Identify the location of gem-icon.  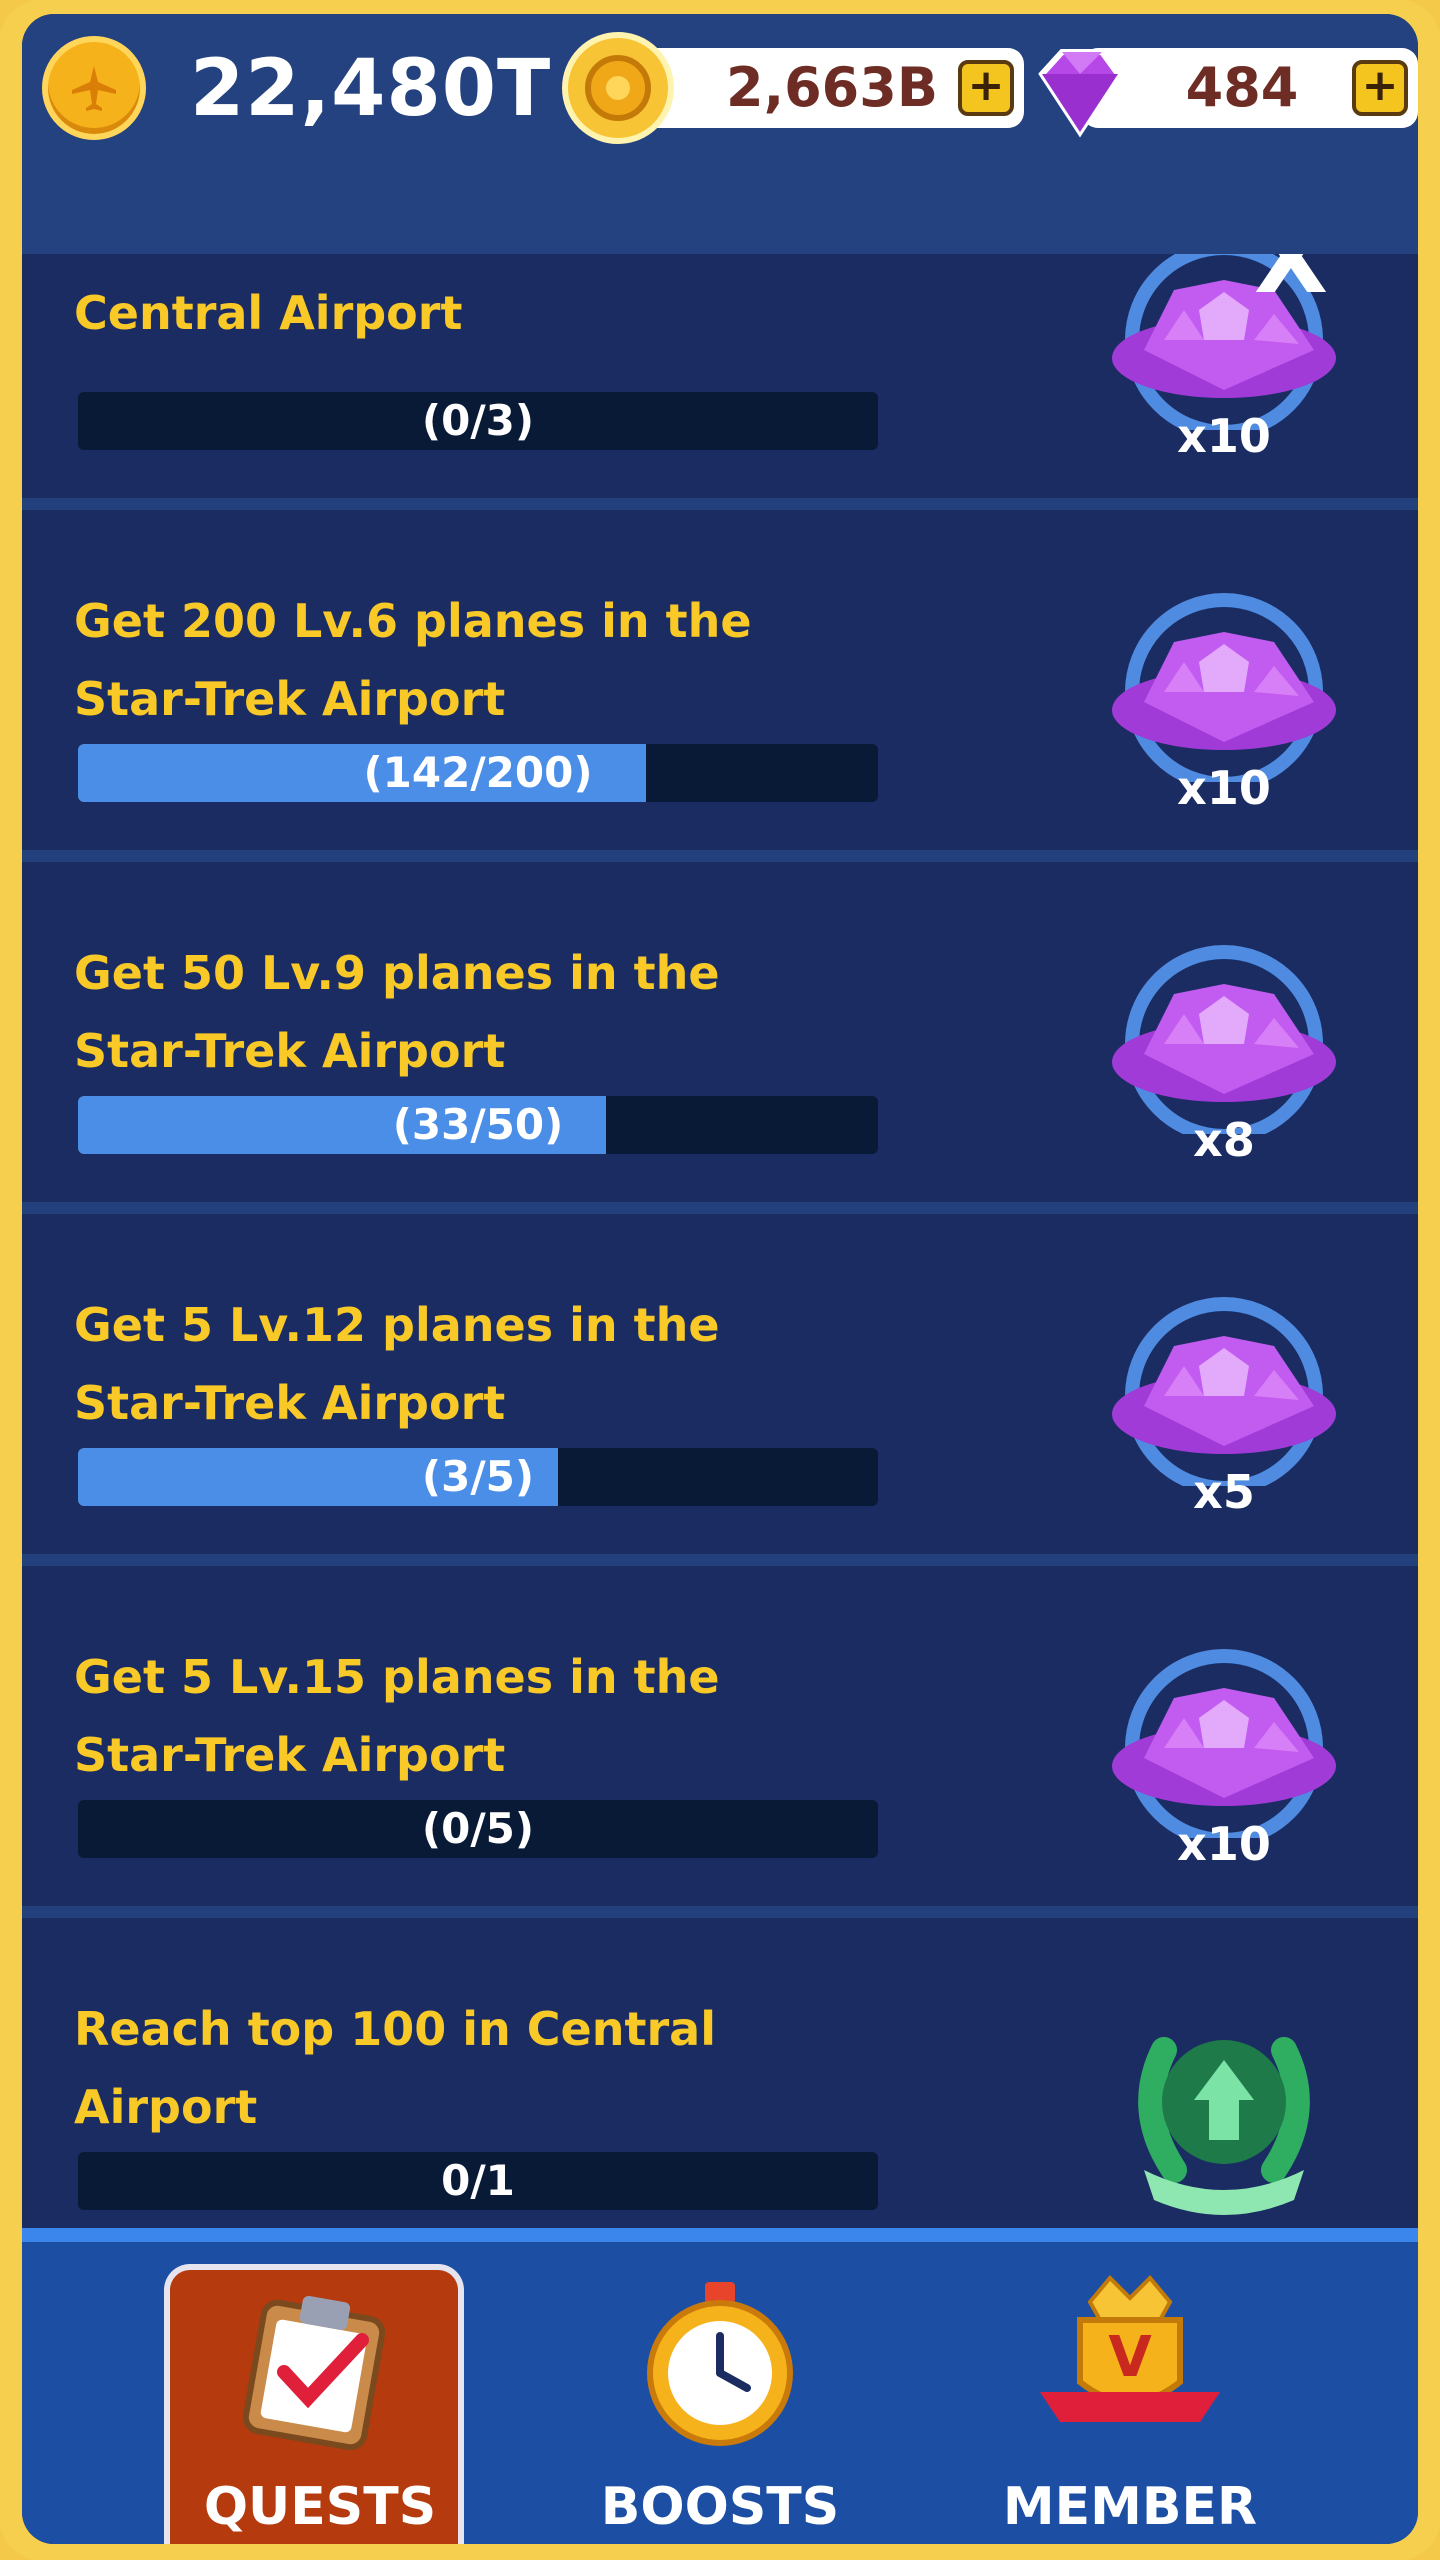
(1077, 89).